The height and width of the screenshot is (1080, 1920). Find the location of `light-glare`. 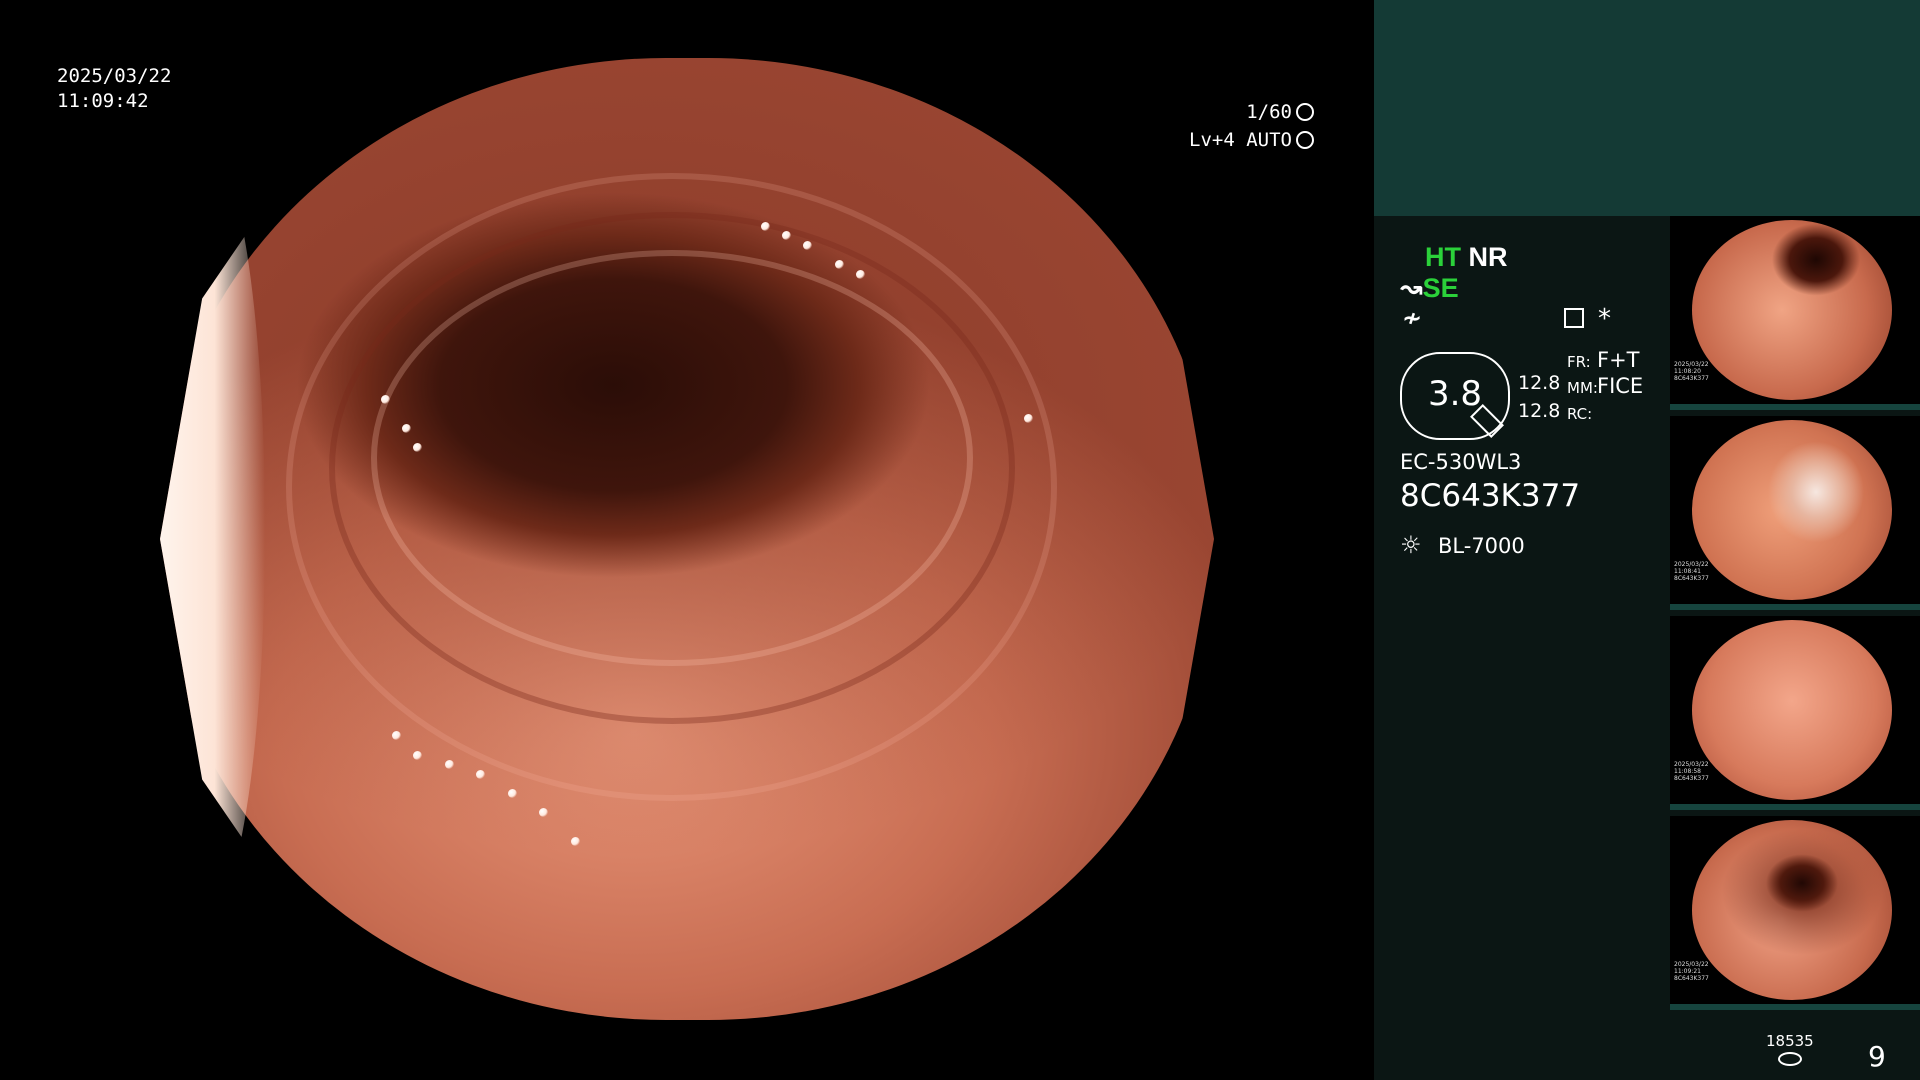

light-glare is located at coordinates (213, 529).